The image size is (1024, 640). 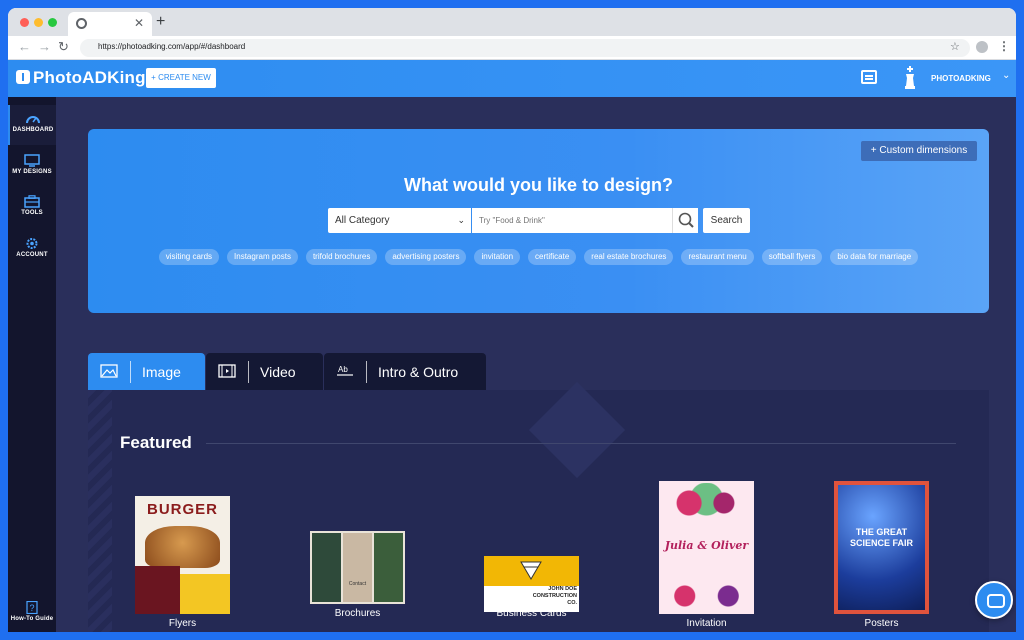 What do you see at coordinates (32, 619) in the screenshot?
I see `how-to-guide-label: How-To Guide` at bounding box center [32, 619].